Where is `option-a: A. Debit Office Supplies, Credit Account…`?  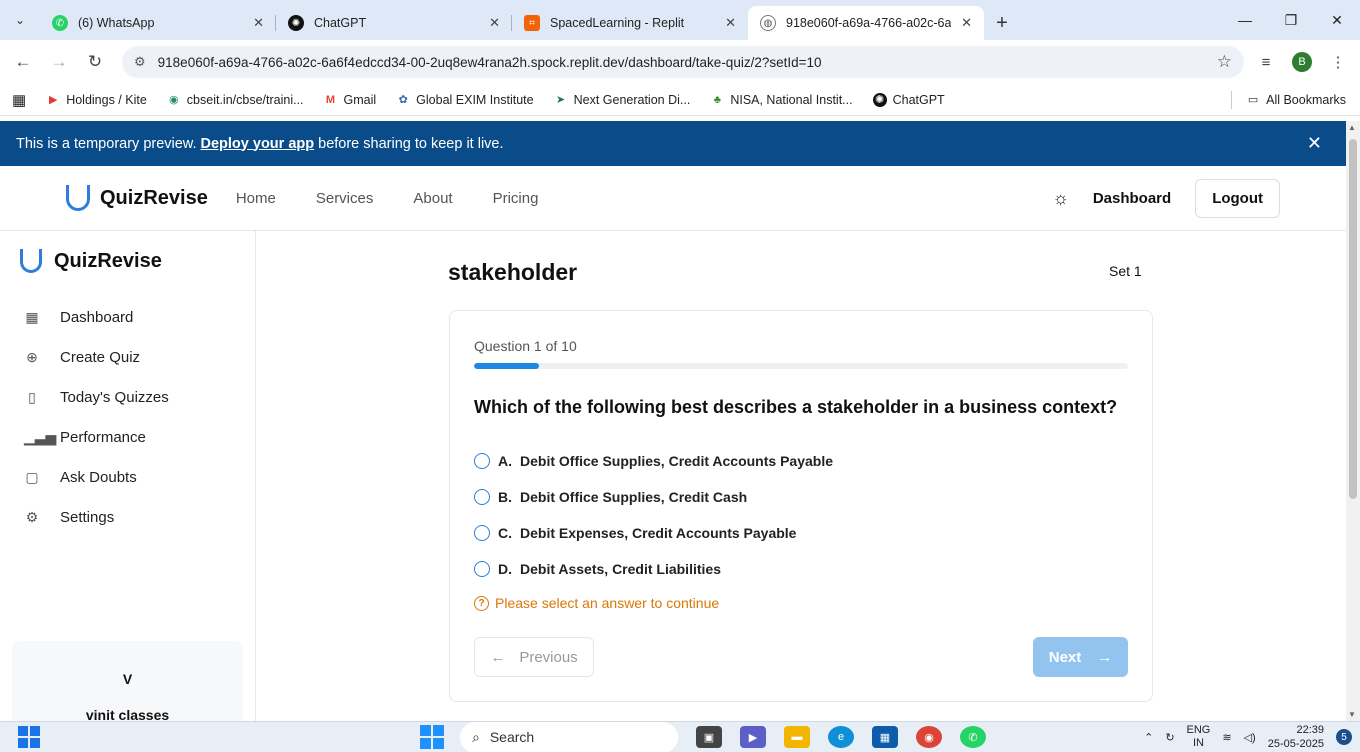
option-a: A. Debit Office Supplies, Credit Account… is located at coordinates (653, 461).